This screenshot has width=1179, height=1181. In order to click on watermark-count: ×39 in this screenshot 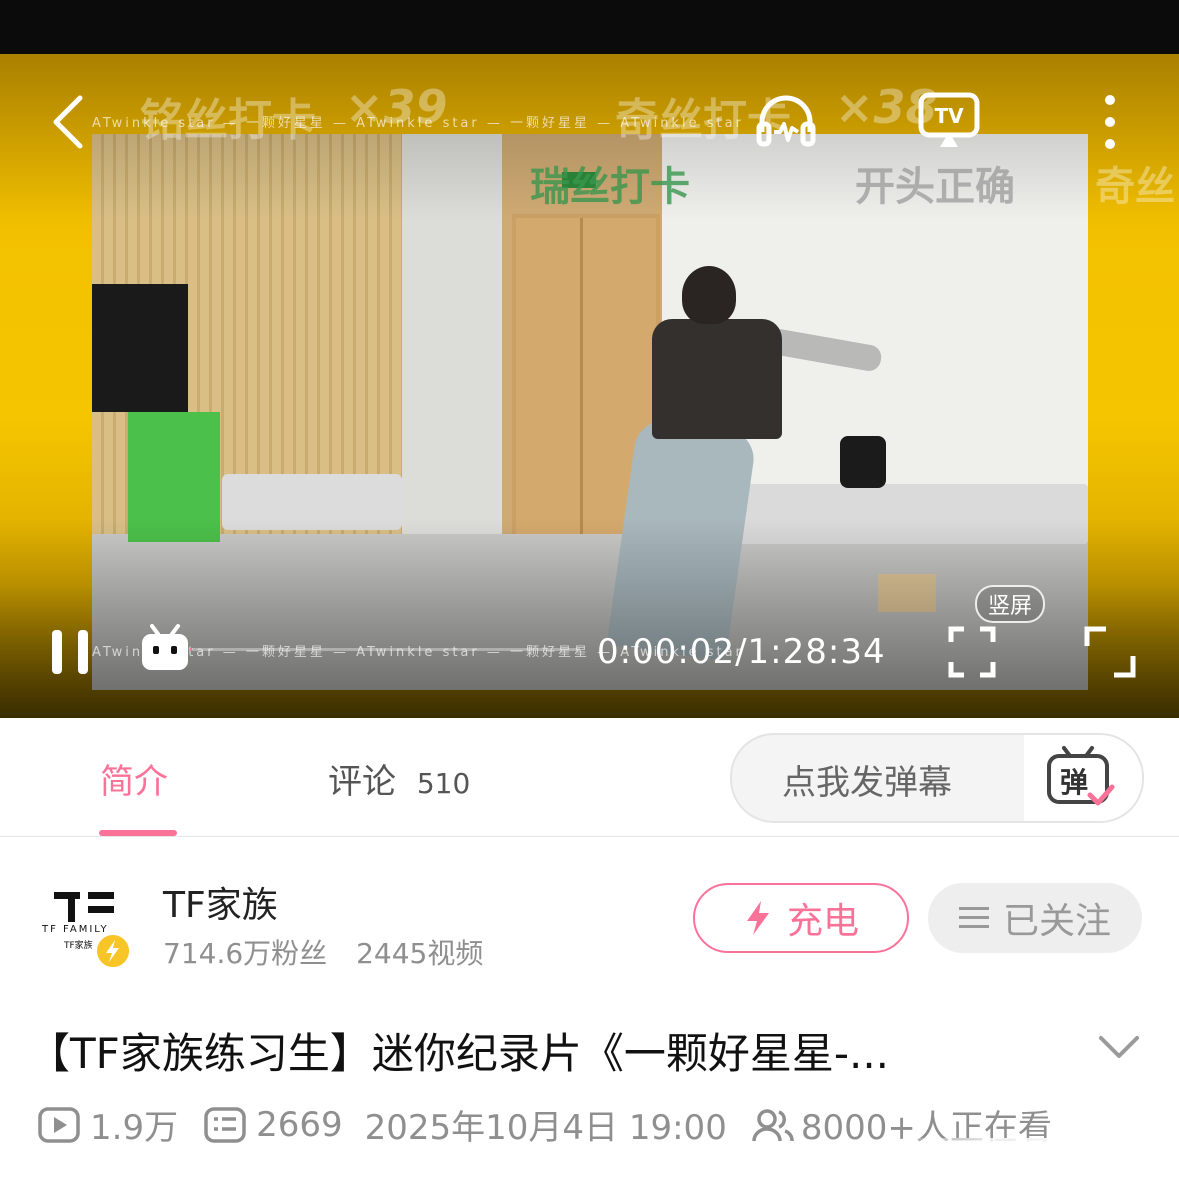, I will do `click(396, 107)`.